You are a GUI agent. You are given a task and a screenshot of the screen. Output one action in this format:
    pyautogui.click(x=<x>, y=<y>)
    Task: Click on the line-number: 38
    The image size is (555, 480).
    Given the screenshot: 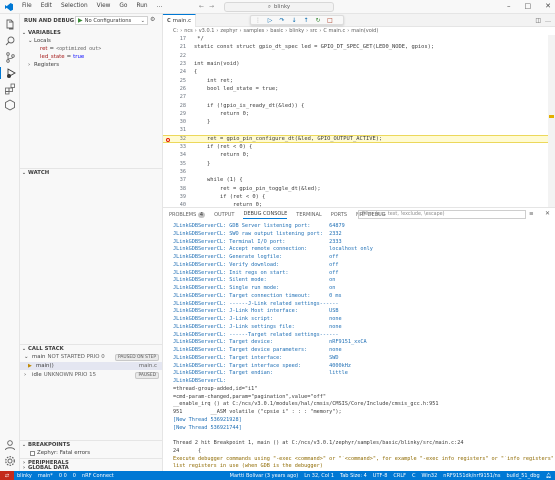 What is the action you would take?
    pyautogui.click(x=178, y=189)
    